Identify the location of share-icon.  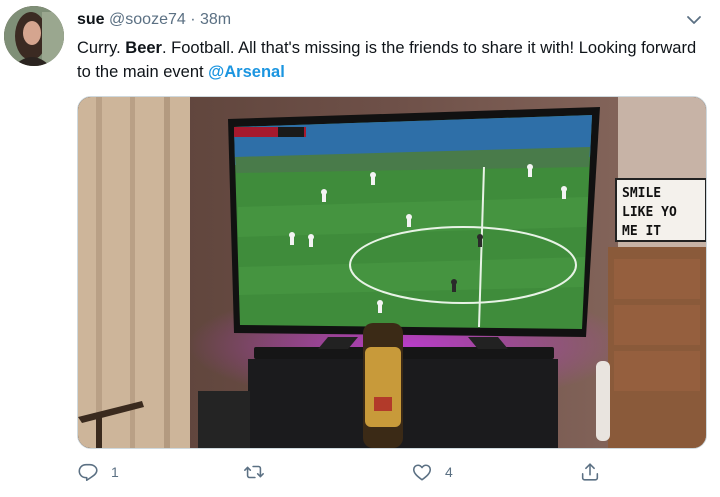
(590, 472).